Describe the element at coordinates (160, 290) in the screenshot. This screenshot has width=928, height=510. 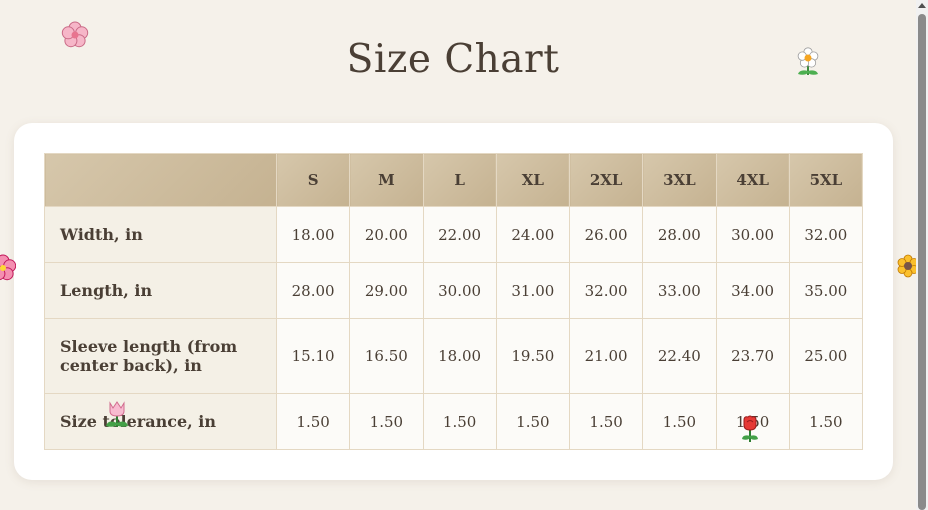
I see `row-label-length: Length, in` at that location.